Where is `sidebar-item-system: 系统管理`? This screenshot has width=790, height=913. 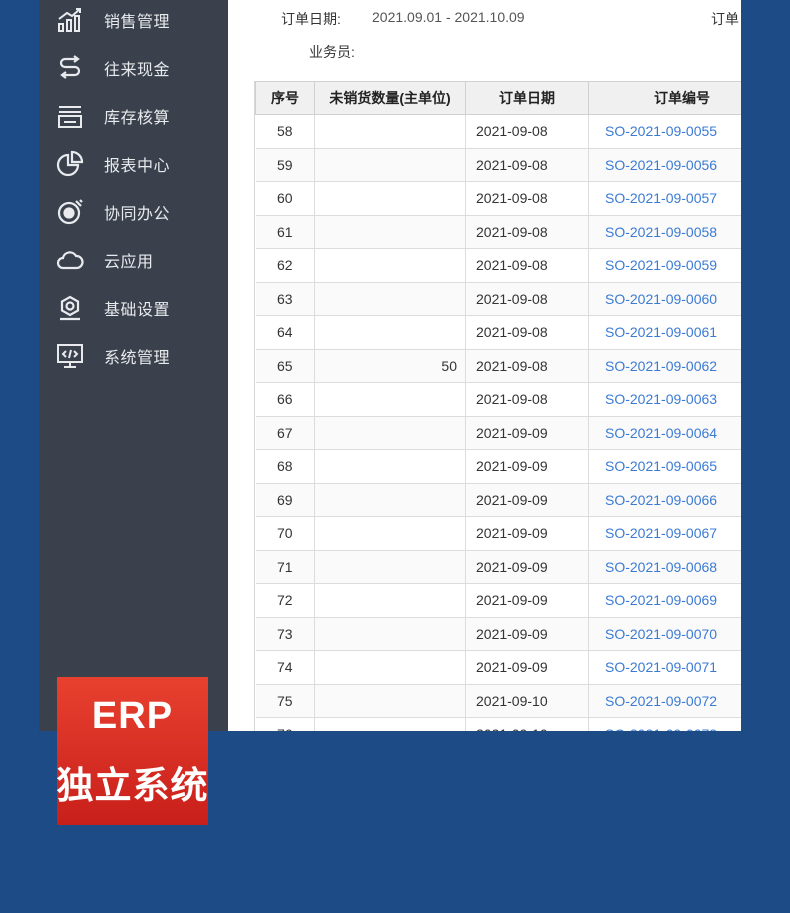
sidebar-item-system: 系统管理 is located at coordinates (133, 356).